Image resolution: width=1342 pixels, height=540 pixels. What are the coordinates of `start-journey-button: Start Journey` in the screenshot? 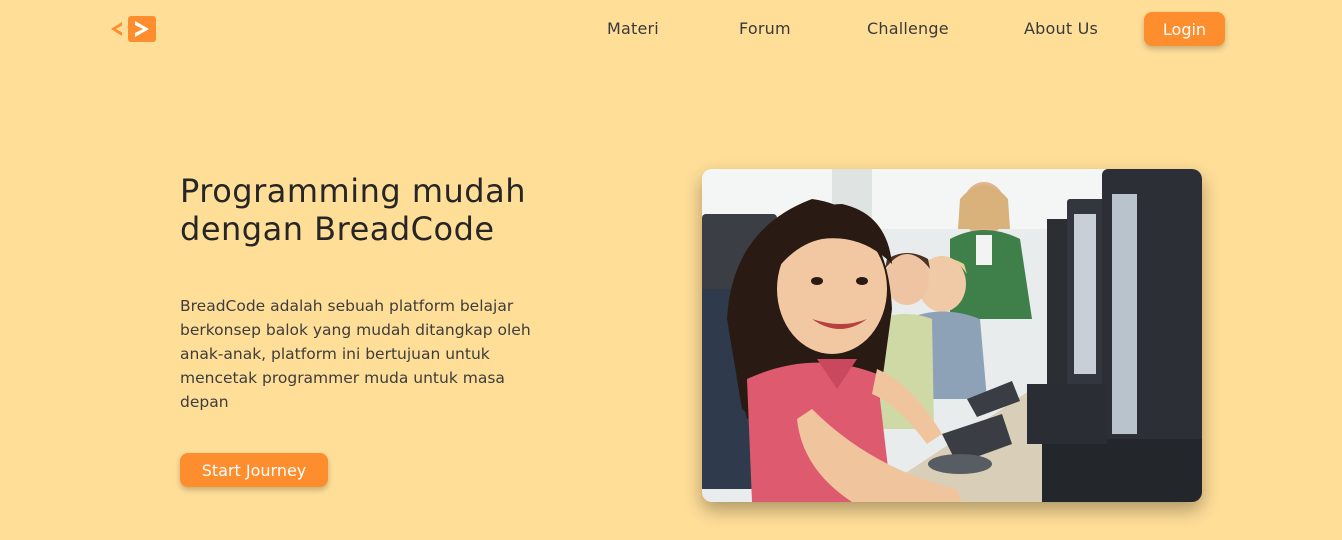 It's located at (254, 470).